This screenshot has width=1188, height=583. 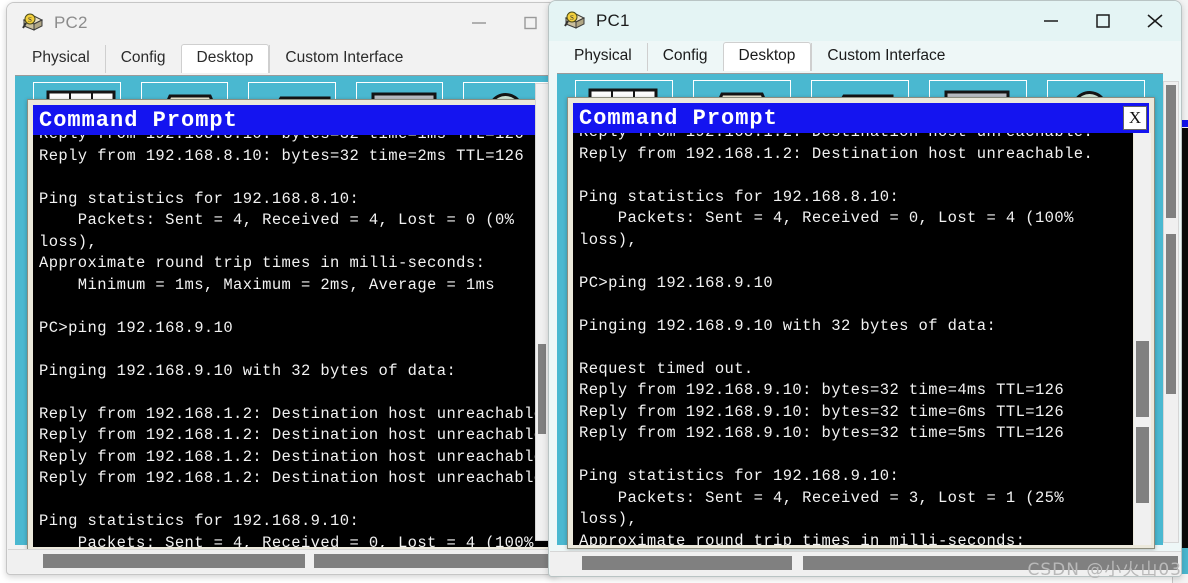 I want to click on pc2-tab-desktop: Desktop, so click(x=225, y=58).